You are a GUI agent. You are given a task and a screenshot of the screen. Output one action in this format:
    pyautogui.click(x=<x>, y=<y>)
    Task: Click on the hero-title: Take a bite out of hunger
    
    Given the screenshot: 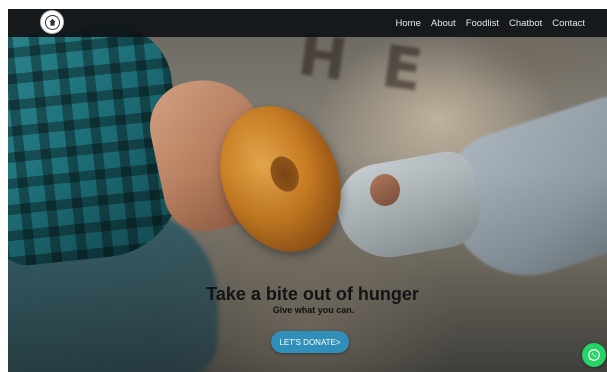 What is the action you would take?
    pyautogui.click(x=312, y=294)
    